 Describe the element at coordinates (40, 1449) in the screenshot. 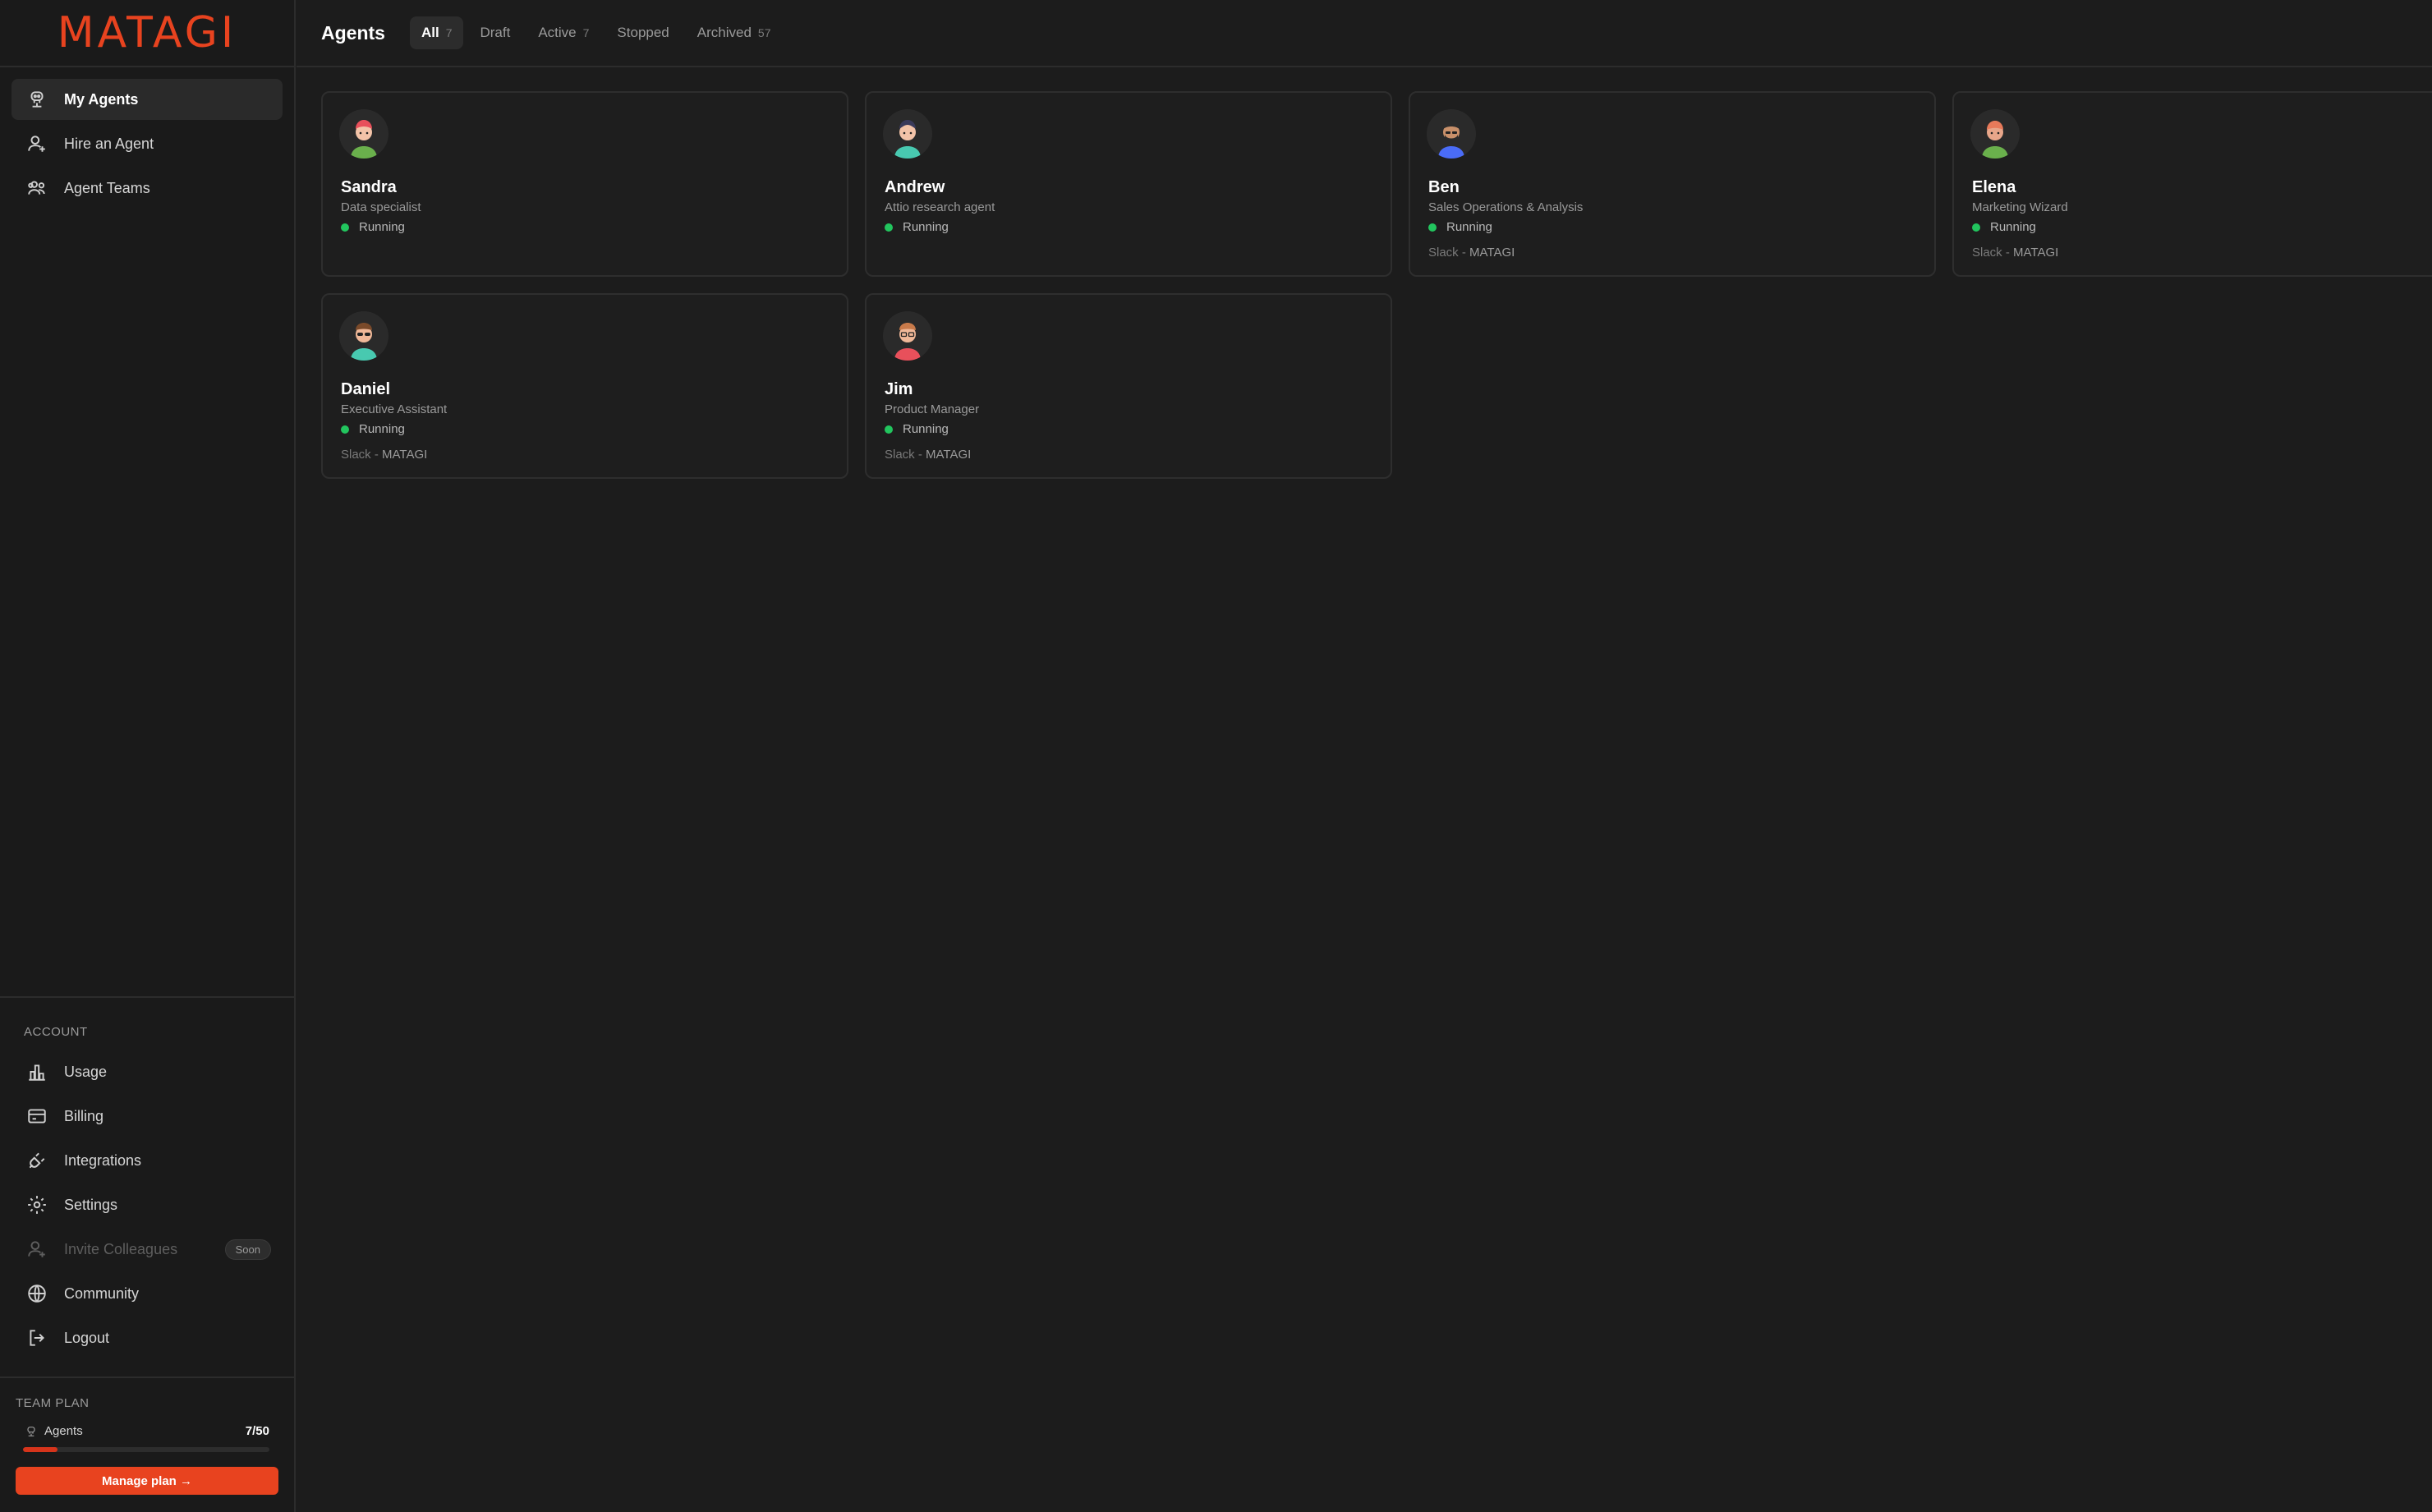

I see `plan-usage-bar-fill` at that location.